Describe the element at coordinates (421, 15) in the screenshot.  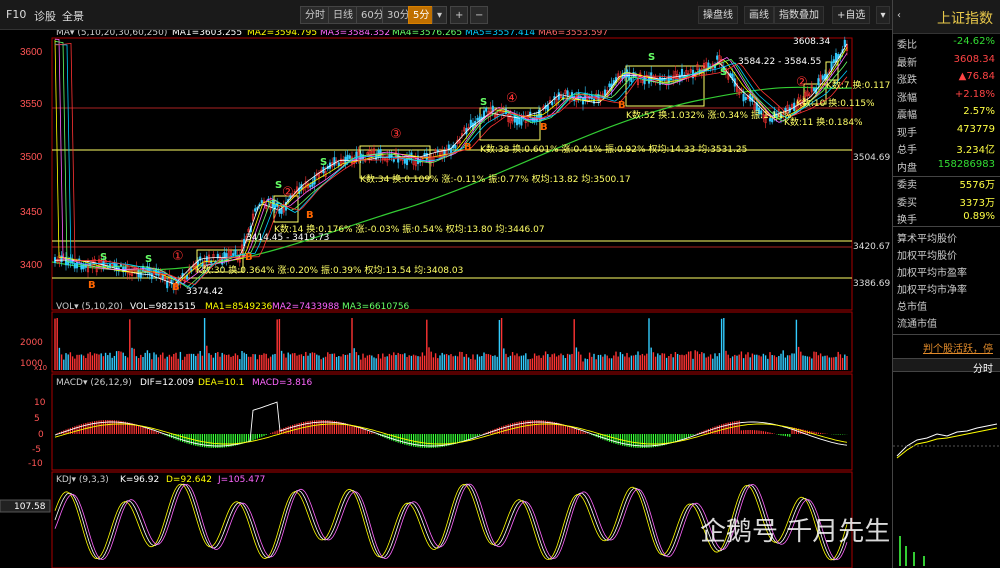
I see `period-button-5min: 5分` at that location.